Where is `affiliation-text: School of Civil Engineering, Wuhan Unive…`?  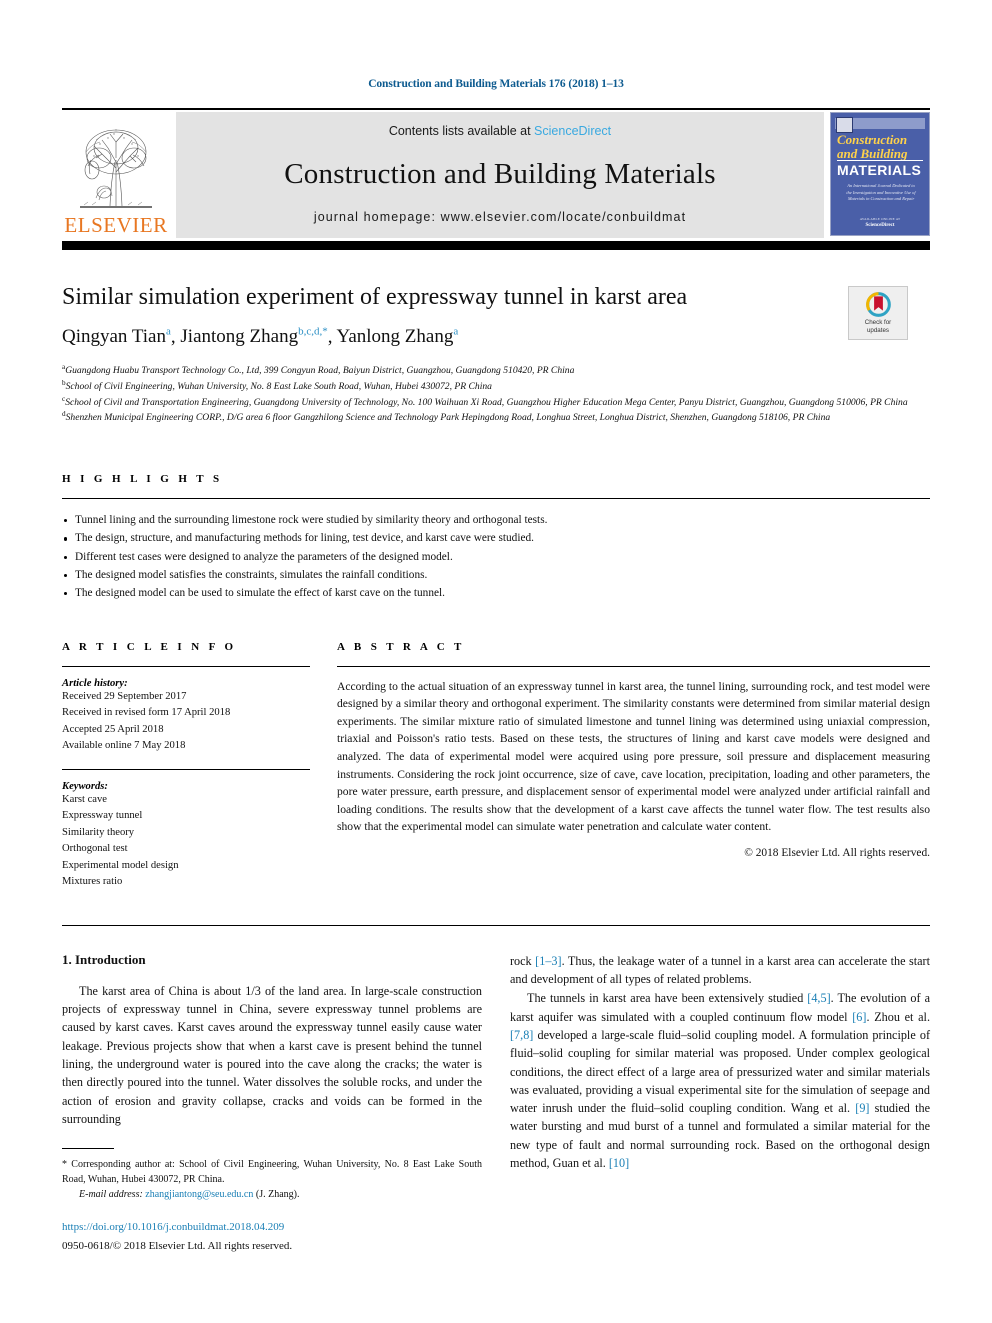
affiliation-text: School of Civil Engineering, Wuhan Unive… is located at coordinates (278, 386).